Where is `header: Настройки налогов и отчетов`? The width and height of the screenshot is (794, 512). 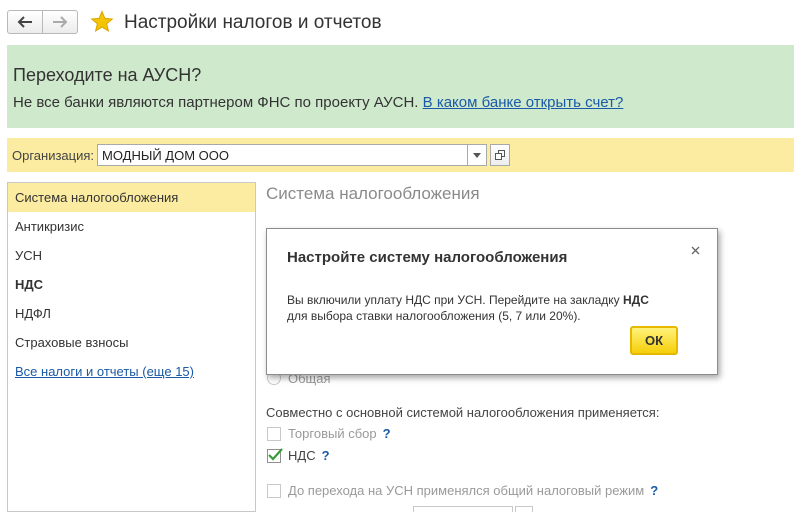
header: Настройки налогов и отчетов is located at coordinates (397, 22).